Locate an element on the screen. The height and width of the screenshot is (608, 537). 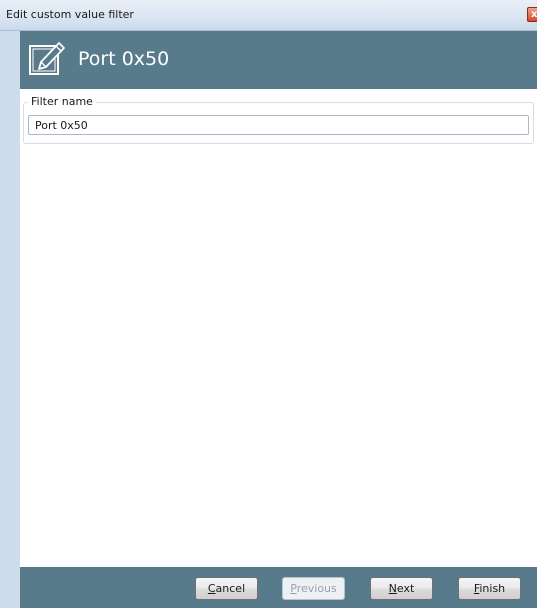
filter-name-group: Filter name is located at coordinates (278, 119).